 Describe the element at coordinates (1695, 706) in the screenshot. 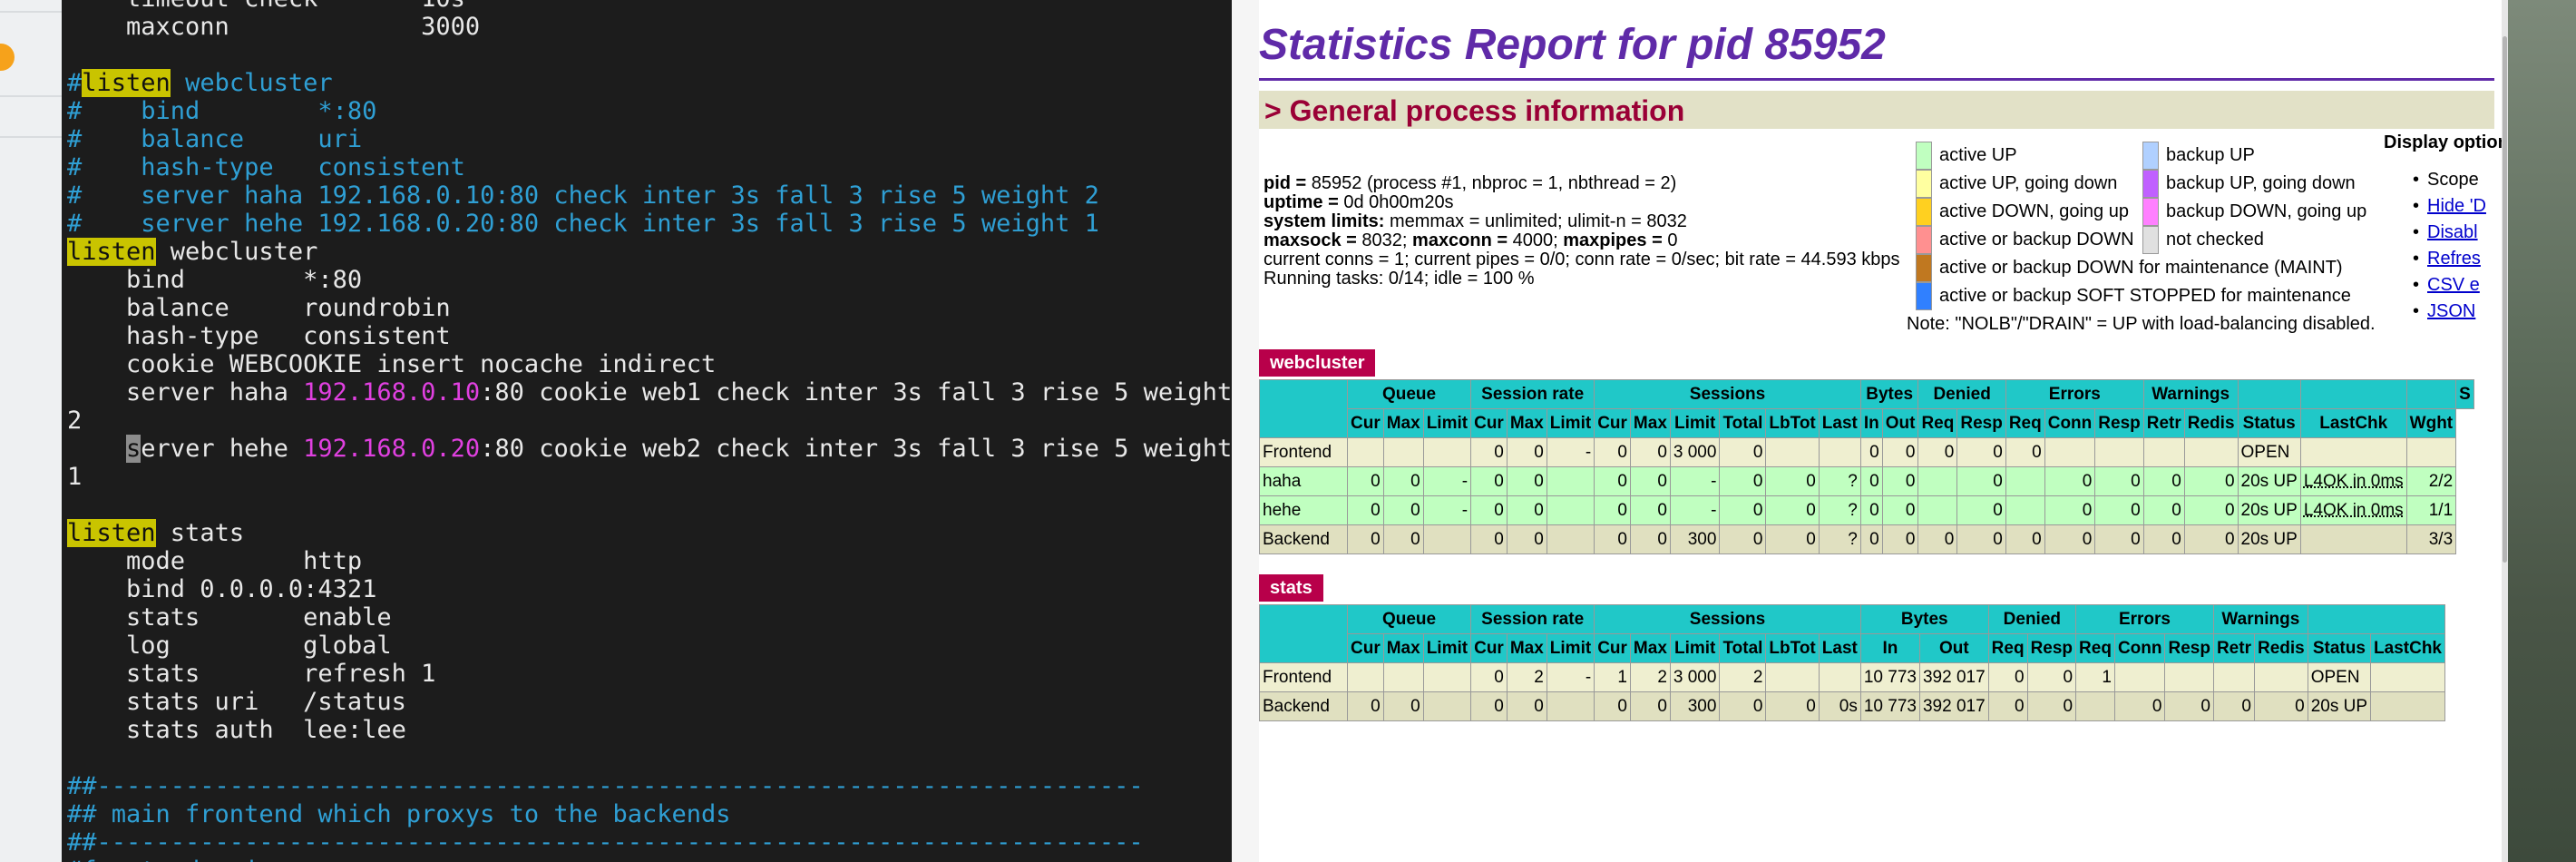

I see `table-cell: 300` at that location.